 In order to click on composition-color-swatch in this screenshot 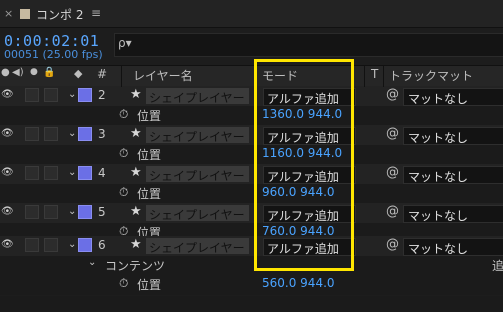, I will do `click(25, 14)`.